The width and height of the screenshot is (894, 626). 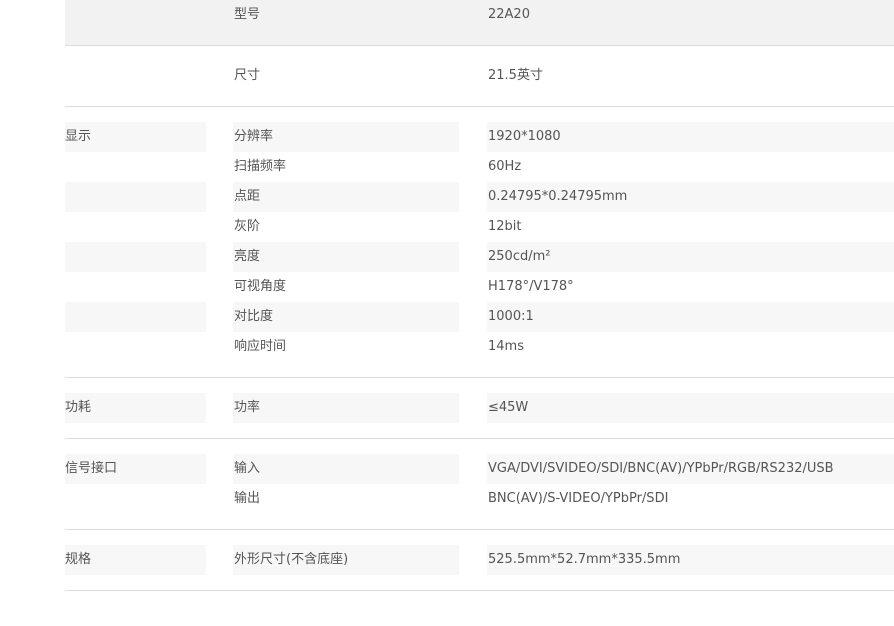 I want to click on table-row: 点距 0.24795*0.24795mm, so click(x=479, y=197).